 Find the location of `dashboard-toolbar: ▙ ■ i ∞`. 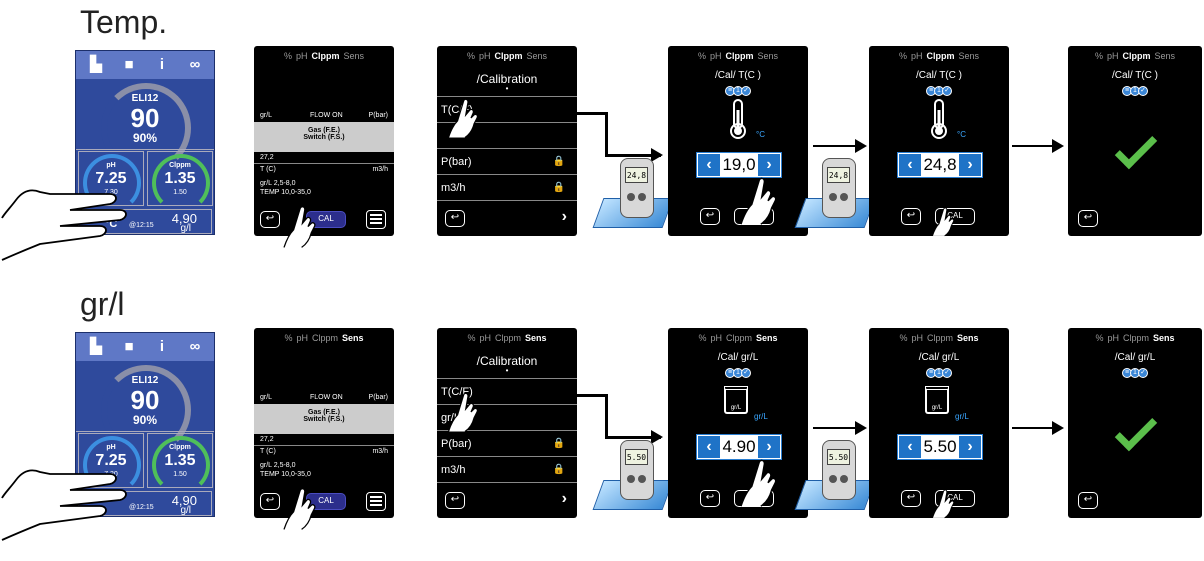

dashboard-toolbar: ▙ ■ i ∞ is located at coordinates (145, 347).